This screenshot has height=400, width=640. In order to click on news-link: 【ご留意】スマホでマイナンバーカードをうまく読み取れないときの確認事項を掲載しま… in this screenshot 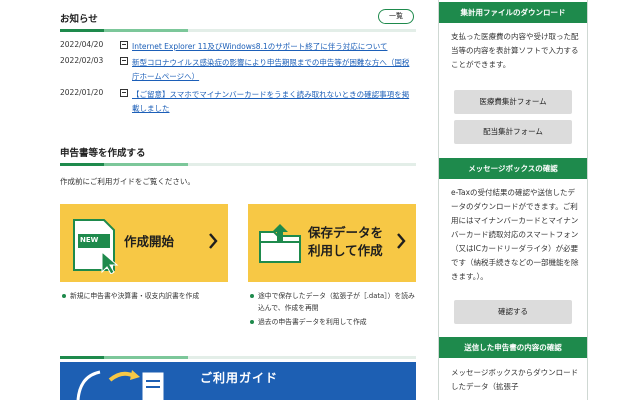, I will do `click(272, 102)`.